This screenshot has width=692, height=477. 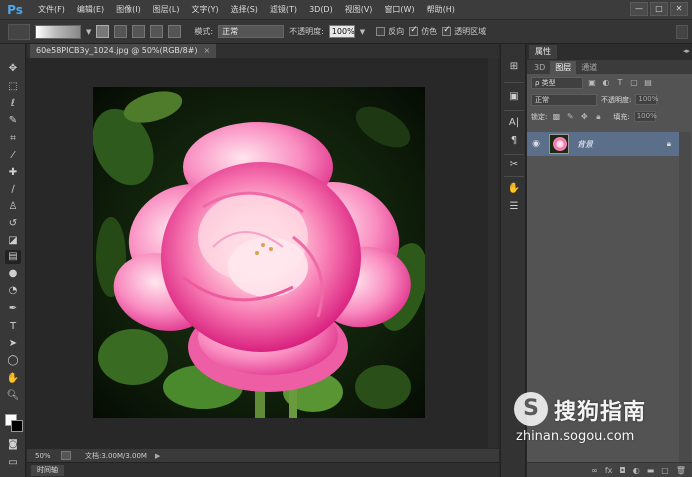 What do you see at coordinates (681, 470) in the screenshot?
I see `delete-layer-icon: 🗑︎` at bounding box center [681, 470].